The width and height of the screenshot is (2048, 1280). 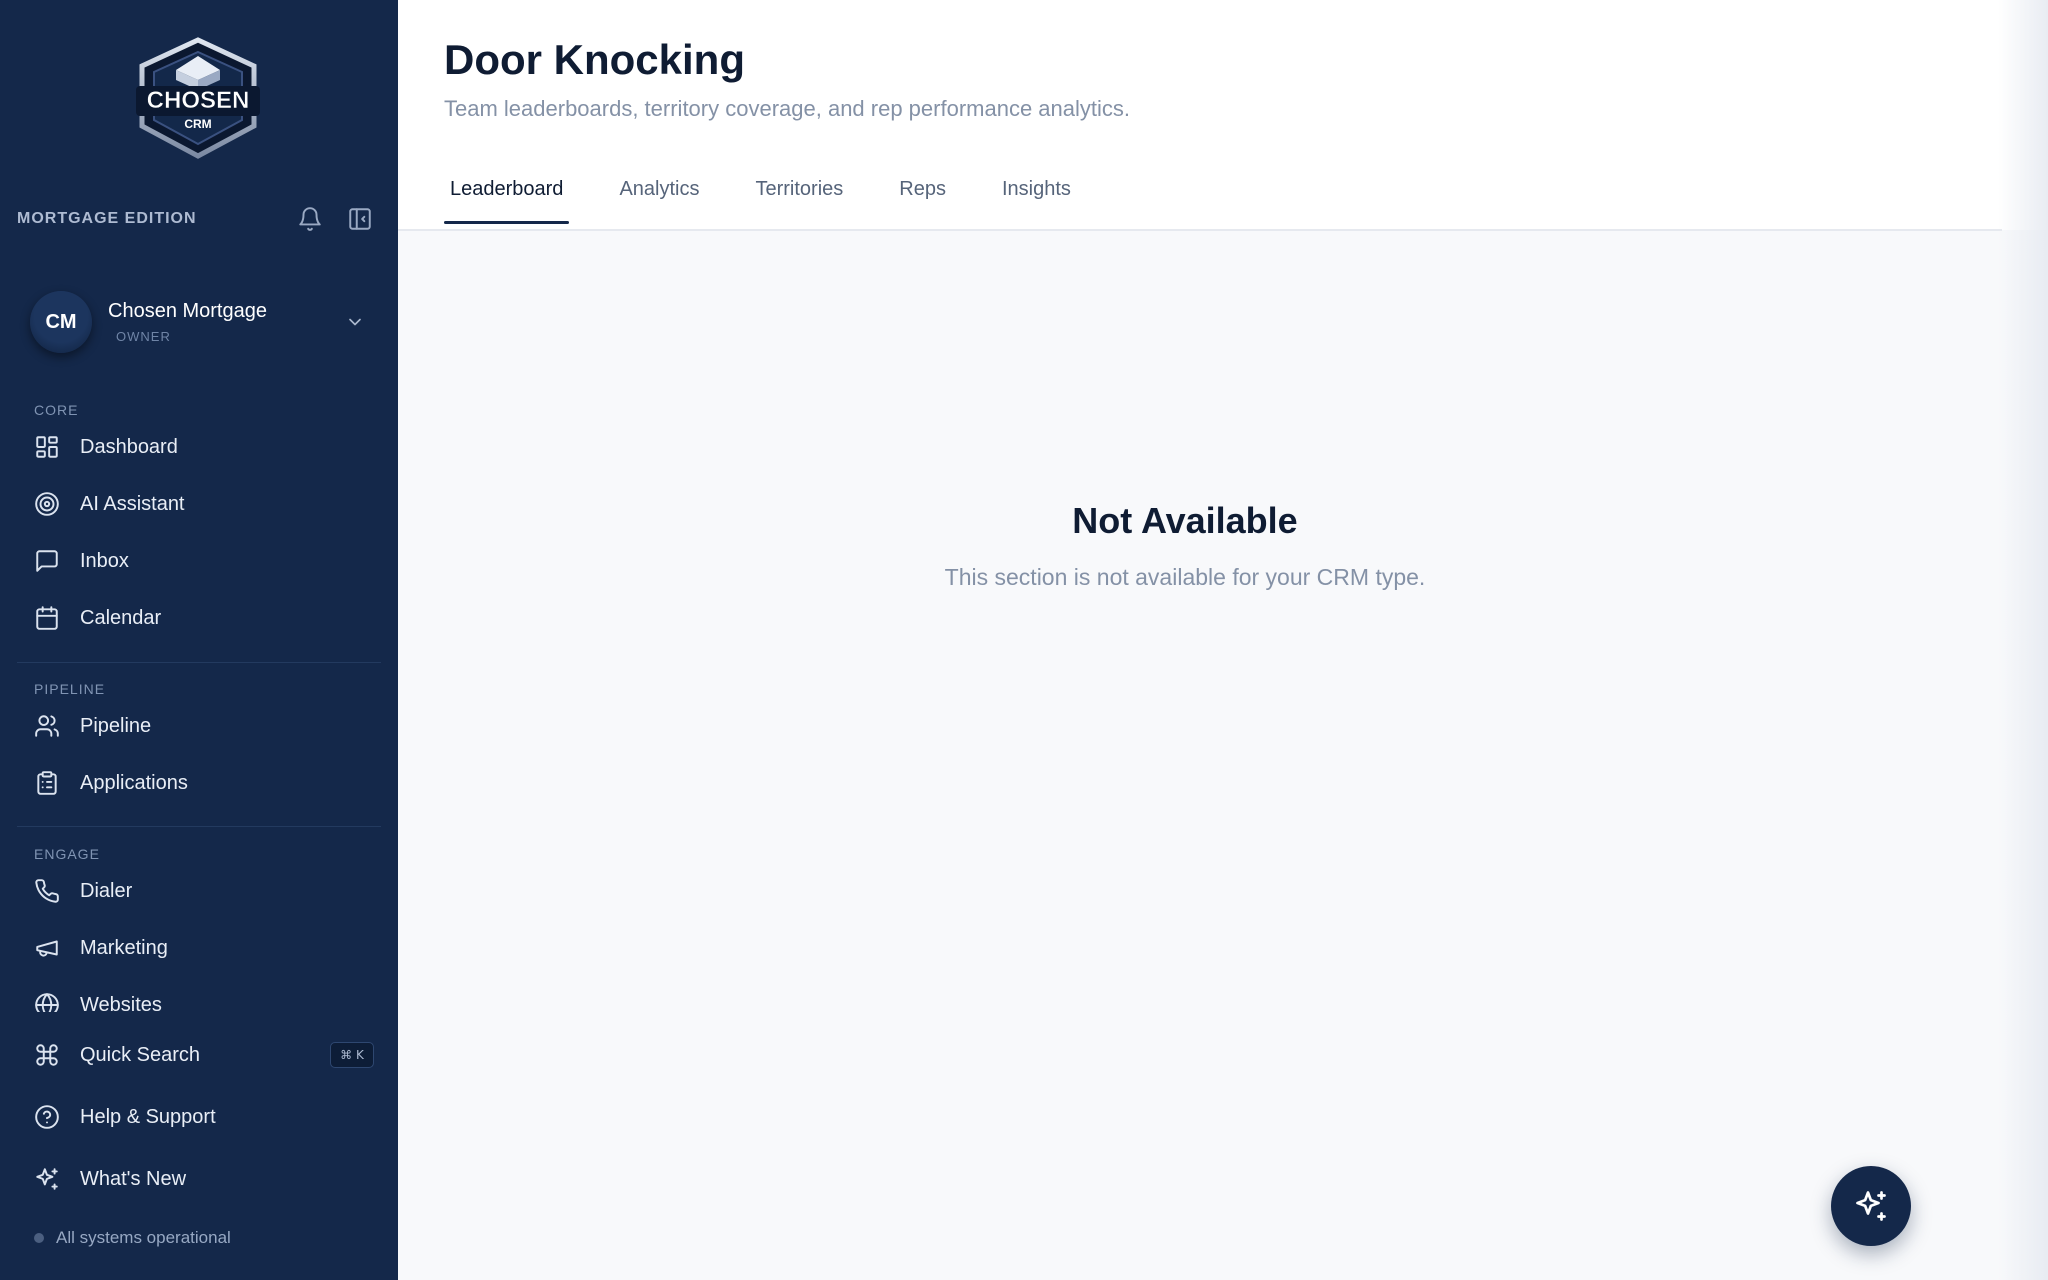 What do you see at coordinates (124, 947) in the screenshot?
I see `sidebar-item-label: Marketing` at bounding box center [124, 947].